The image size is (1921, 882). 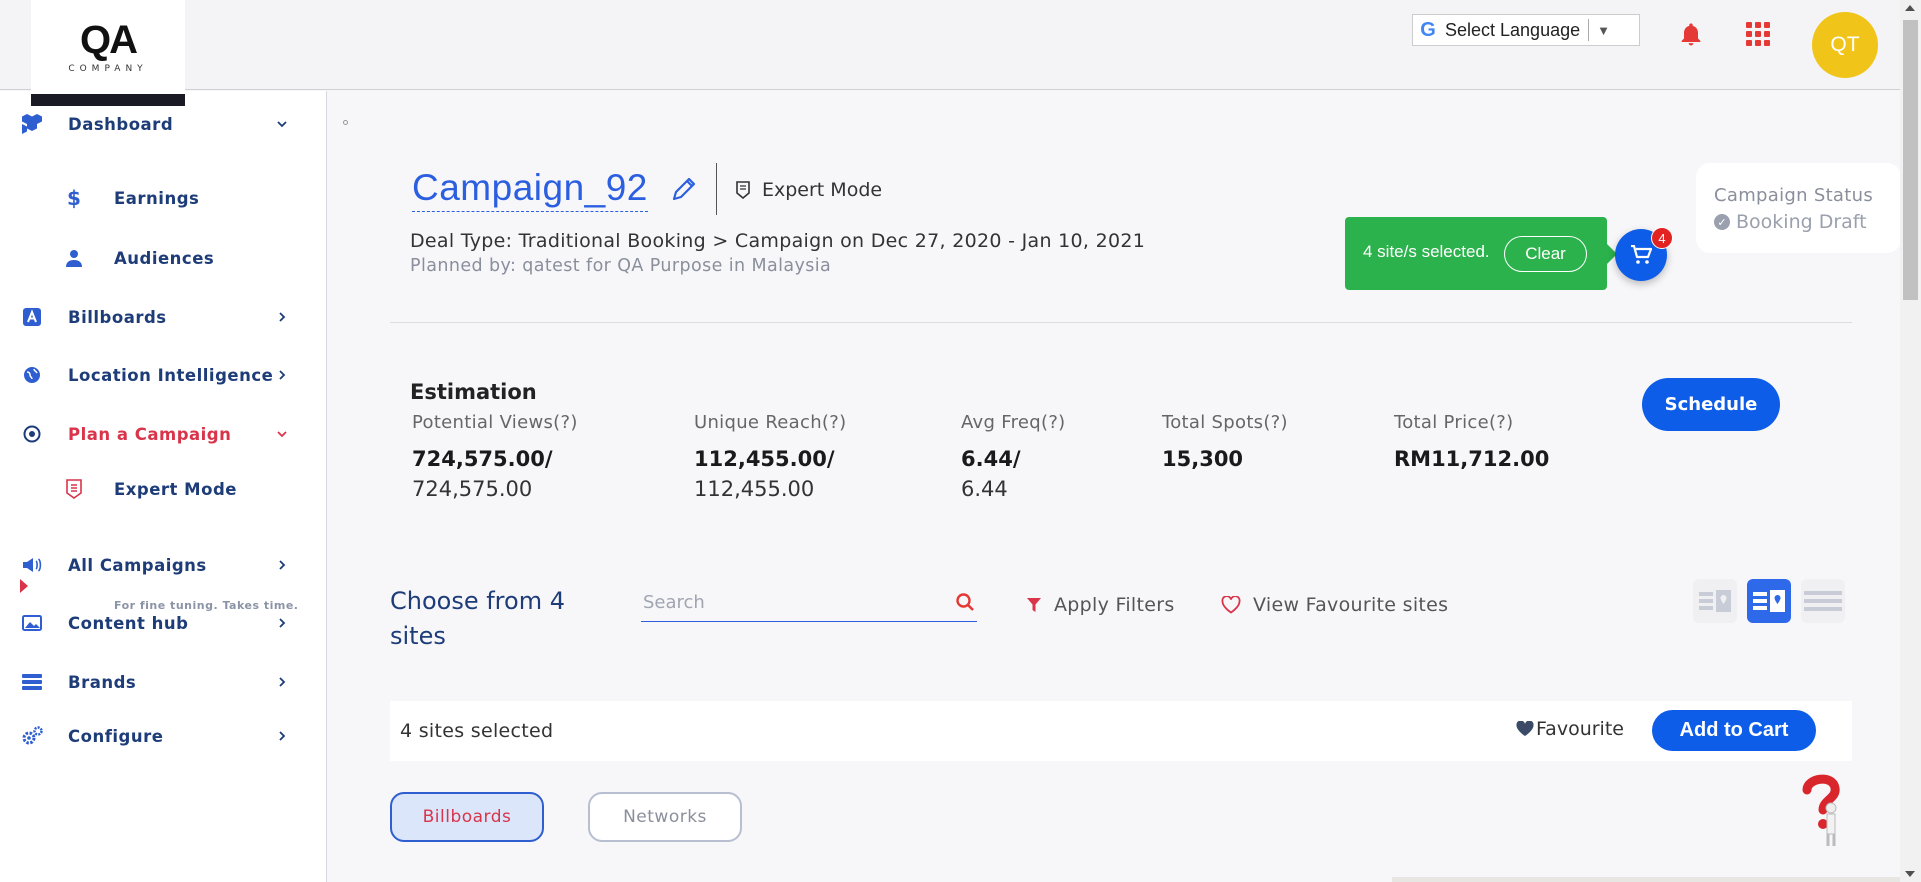 I want to click on apps-grid-icon, so click(x=1758, y=34).